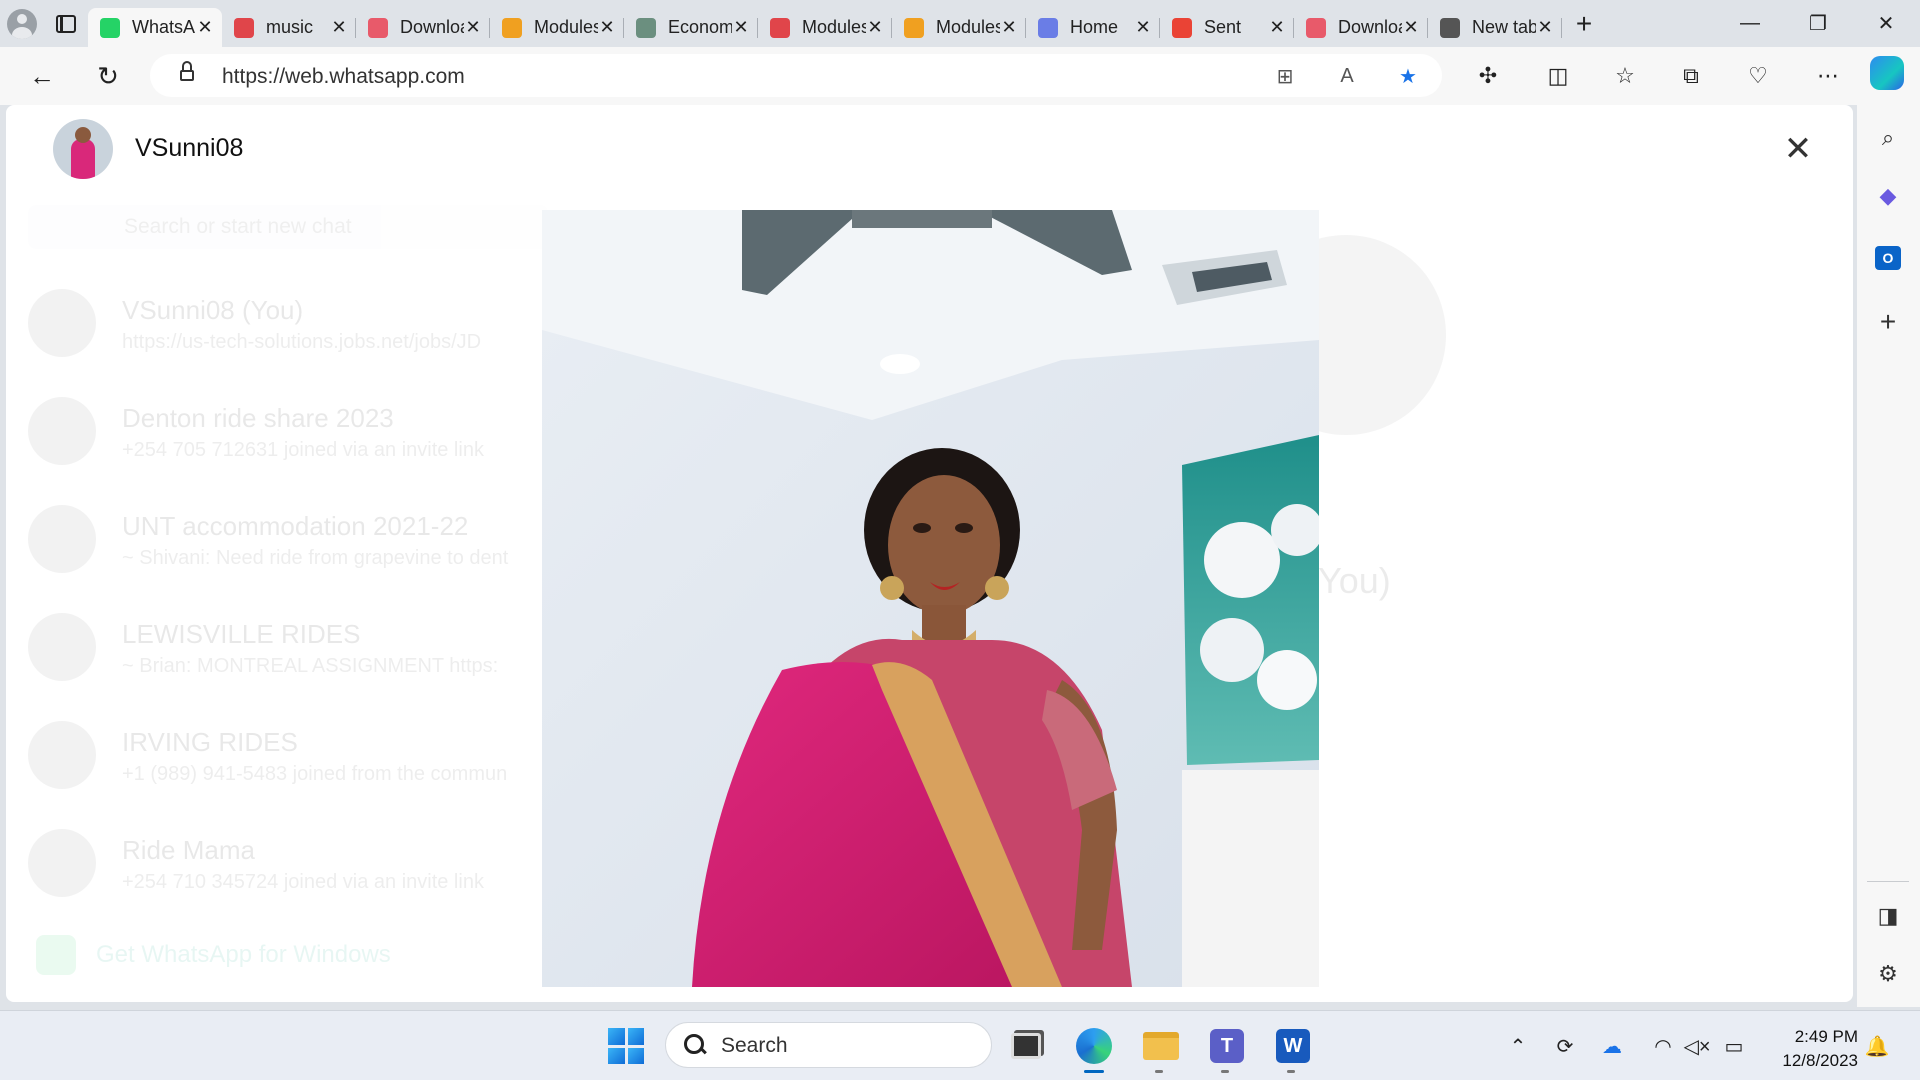 The width and height of the screenshot is (1920, 1080). What do you see at coordinates (1518, 1046) in the screenshot?
I see `show-hidden-icons: ⌃` at bounding box center [1518, 1046].